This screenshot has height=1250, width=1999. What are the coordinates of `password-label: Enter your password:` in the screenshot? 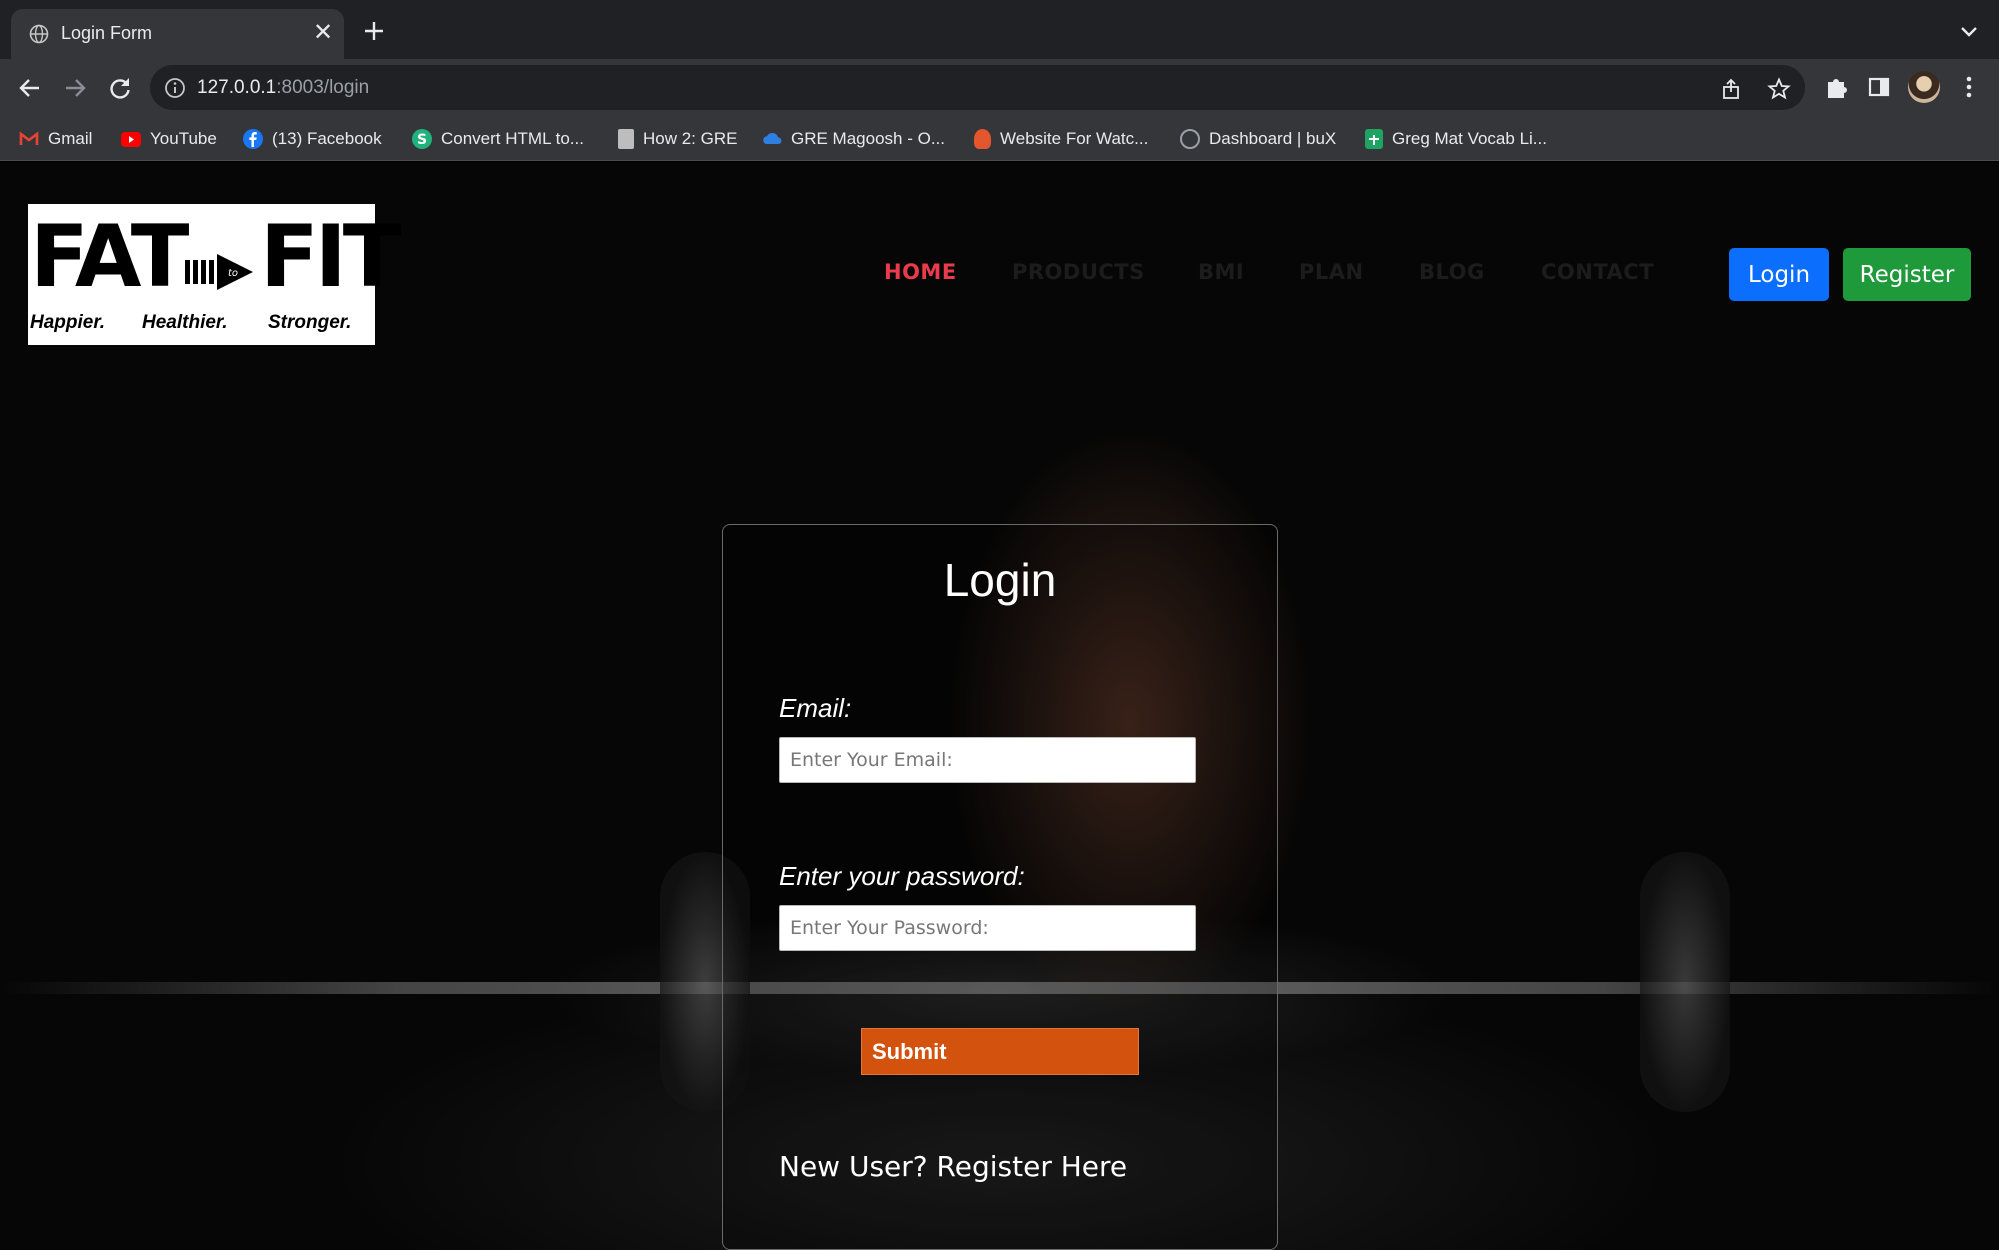 It's located at (902, 876).